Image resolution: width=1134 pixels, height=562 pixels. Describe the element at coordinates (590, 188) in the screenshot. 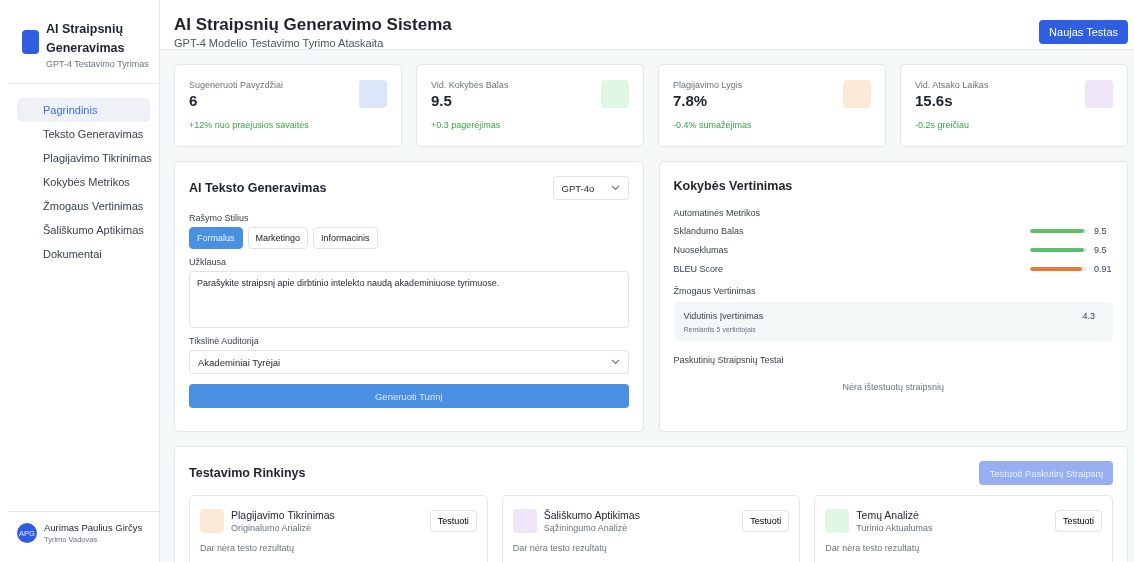

I see `model-select: GPT-4o` at that location.